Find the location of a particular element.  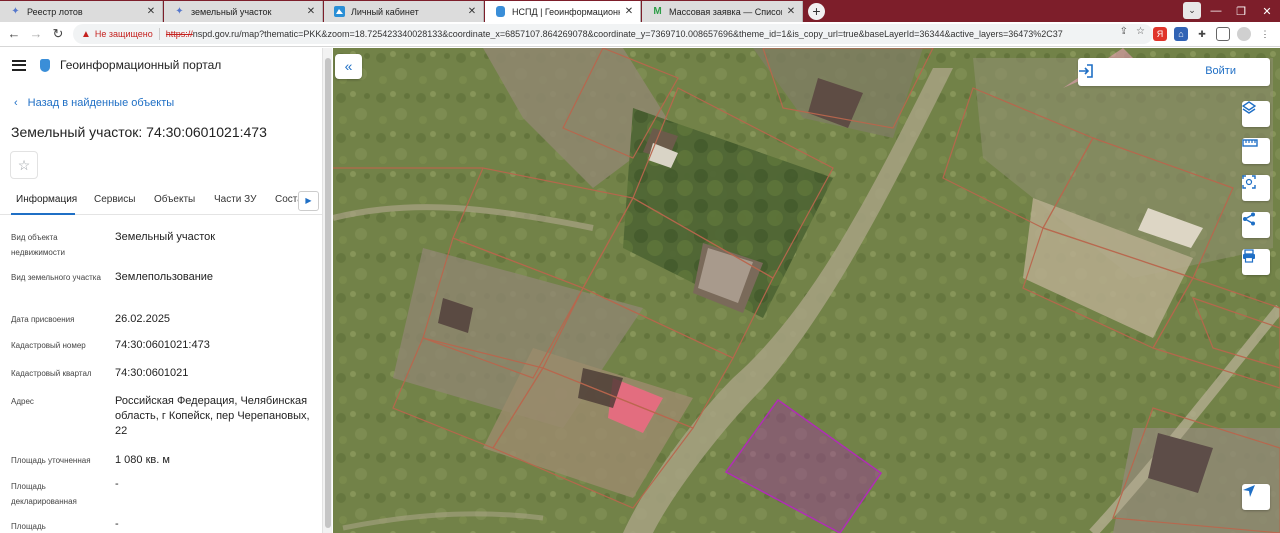

bookmark-star-icon: ☆ is located at coordinates (1140, 31).